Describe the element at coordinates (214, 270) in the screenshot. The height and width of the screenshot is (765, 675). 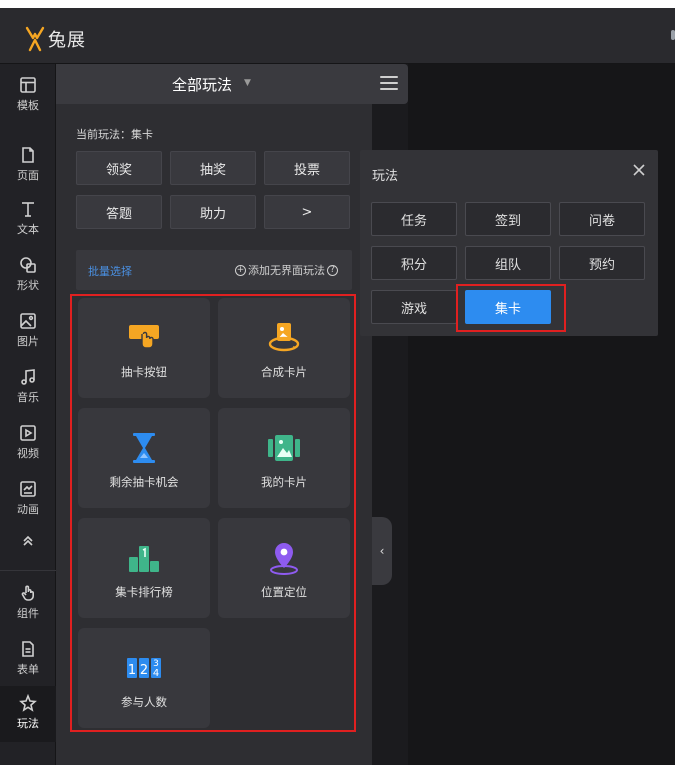
I see `batch-toolbar: 批量选择 + 添加无界面玩法 ?` at that location.